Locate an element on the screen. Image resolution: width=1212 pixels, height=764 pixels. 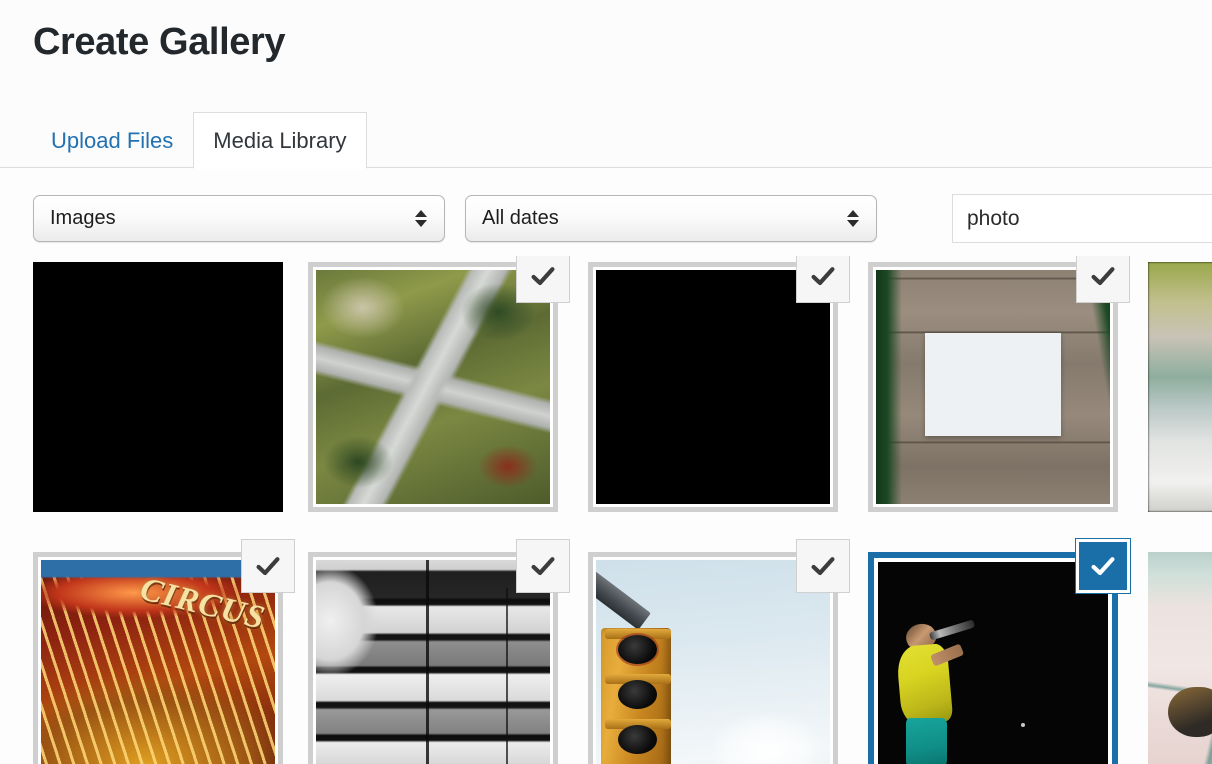
tab-bar: Upload Files Media Library is located at coordinates (199, 133).